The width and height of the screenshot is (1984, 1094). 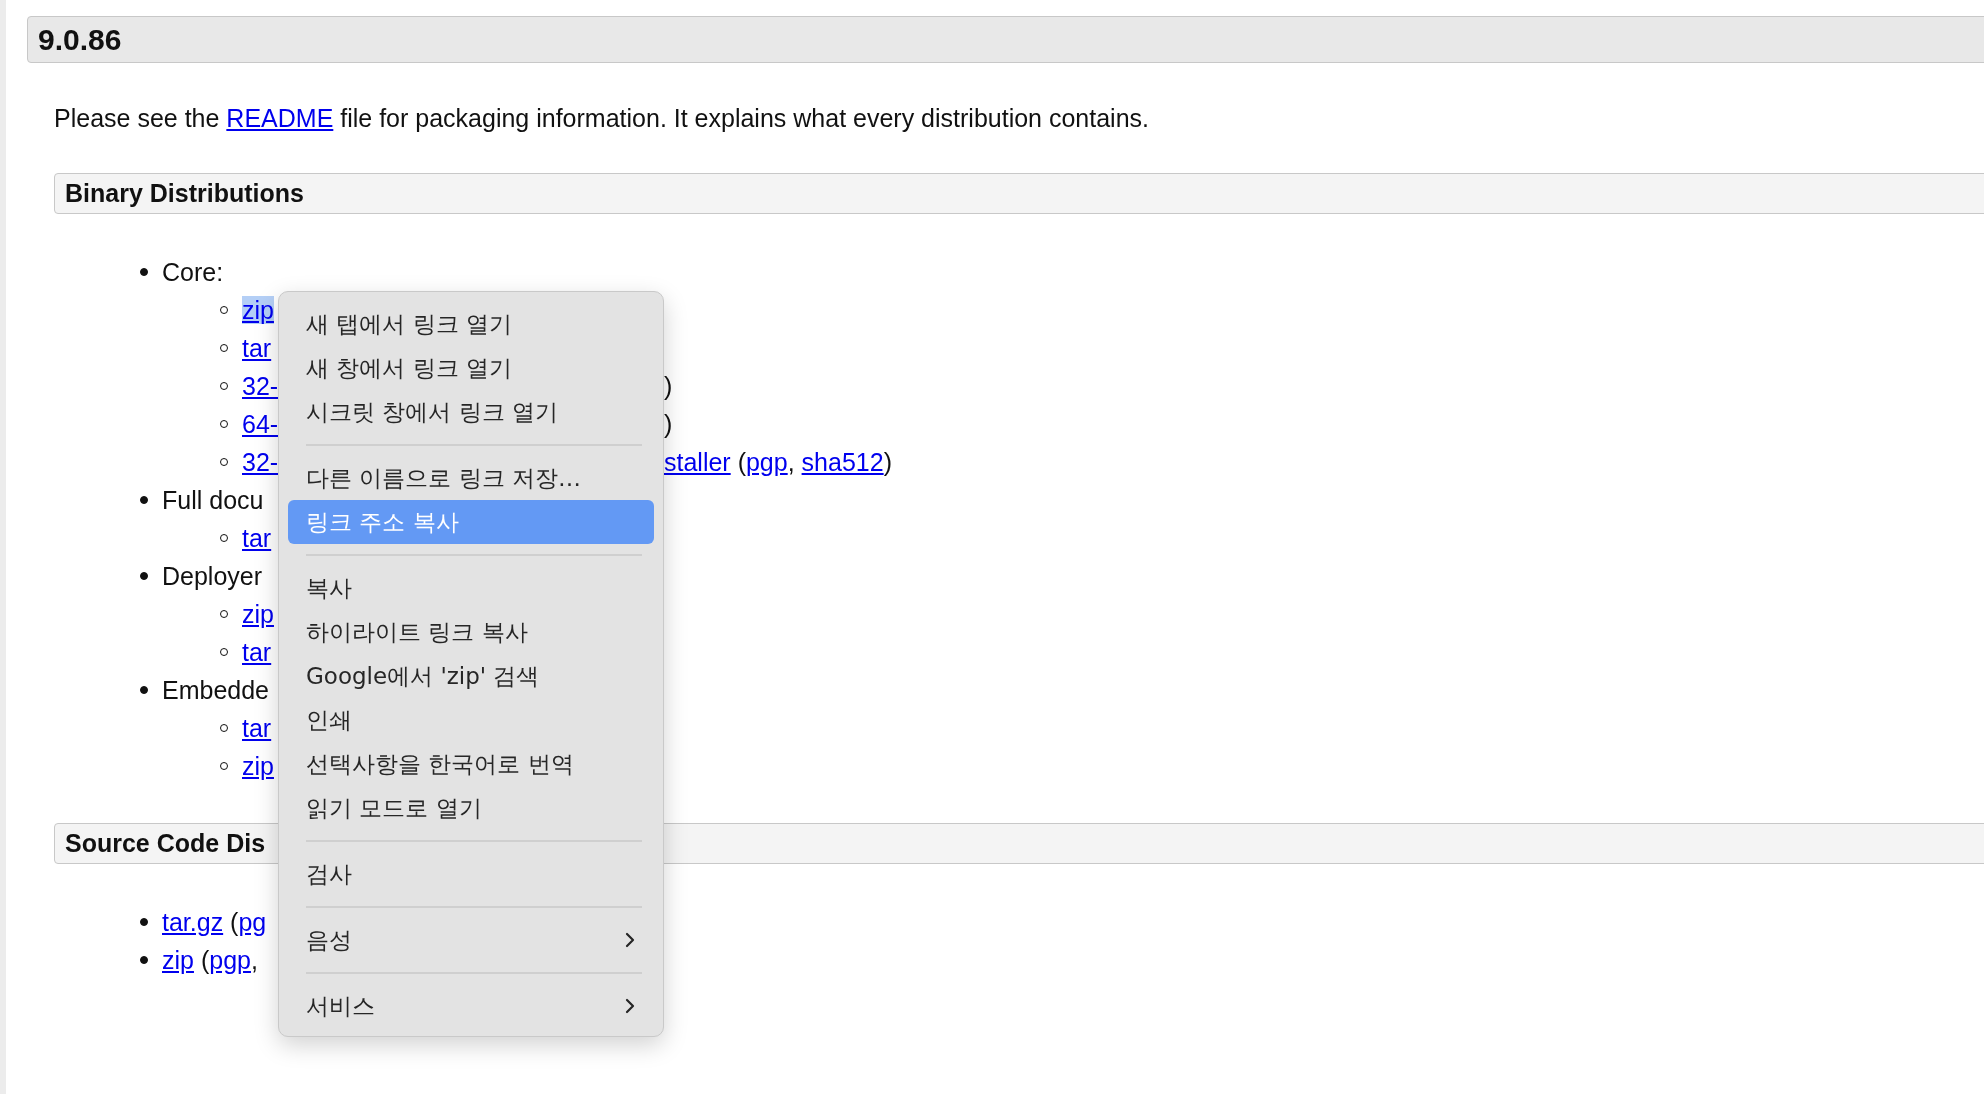 I want to click on menu-item: 음성, so click(x=471, y=940).